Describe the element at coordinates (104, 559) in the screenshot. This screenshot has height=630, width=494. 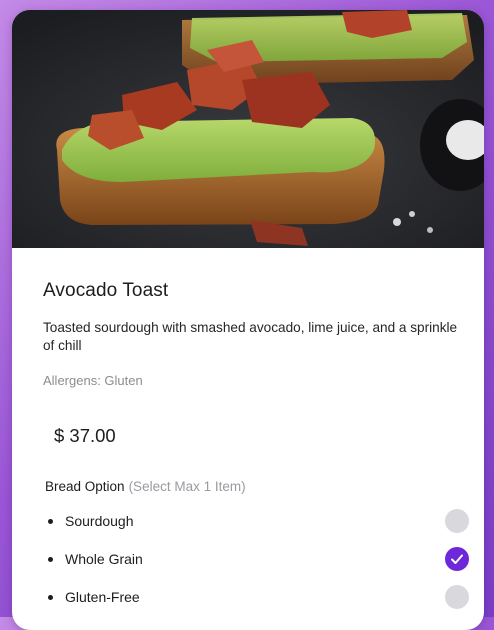
I see `option-label: Whole Grain` at that location.